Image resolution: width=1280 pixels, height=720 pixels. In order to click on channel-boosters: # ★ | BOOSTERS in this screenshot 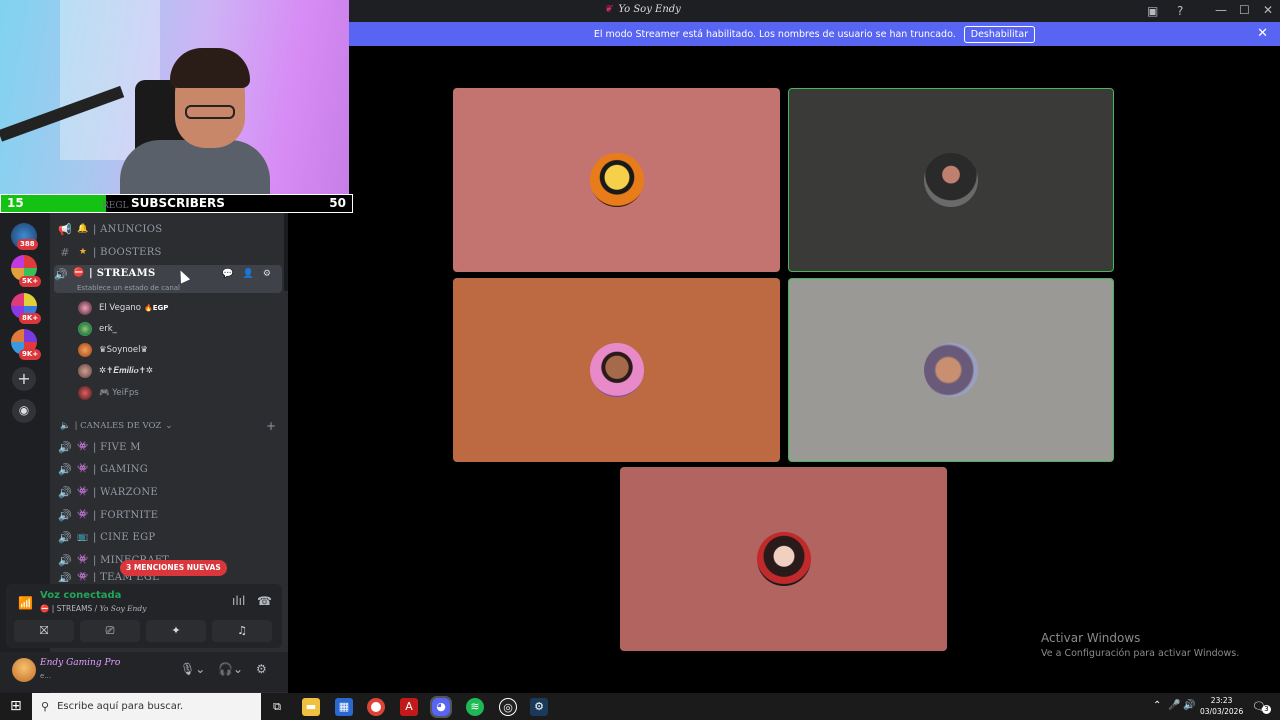, I will do `click(170, 252)`.